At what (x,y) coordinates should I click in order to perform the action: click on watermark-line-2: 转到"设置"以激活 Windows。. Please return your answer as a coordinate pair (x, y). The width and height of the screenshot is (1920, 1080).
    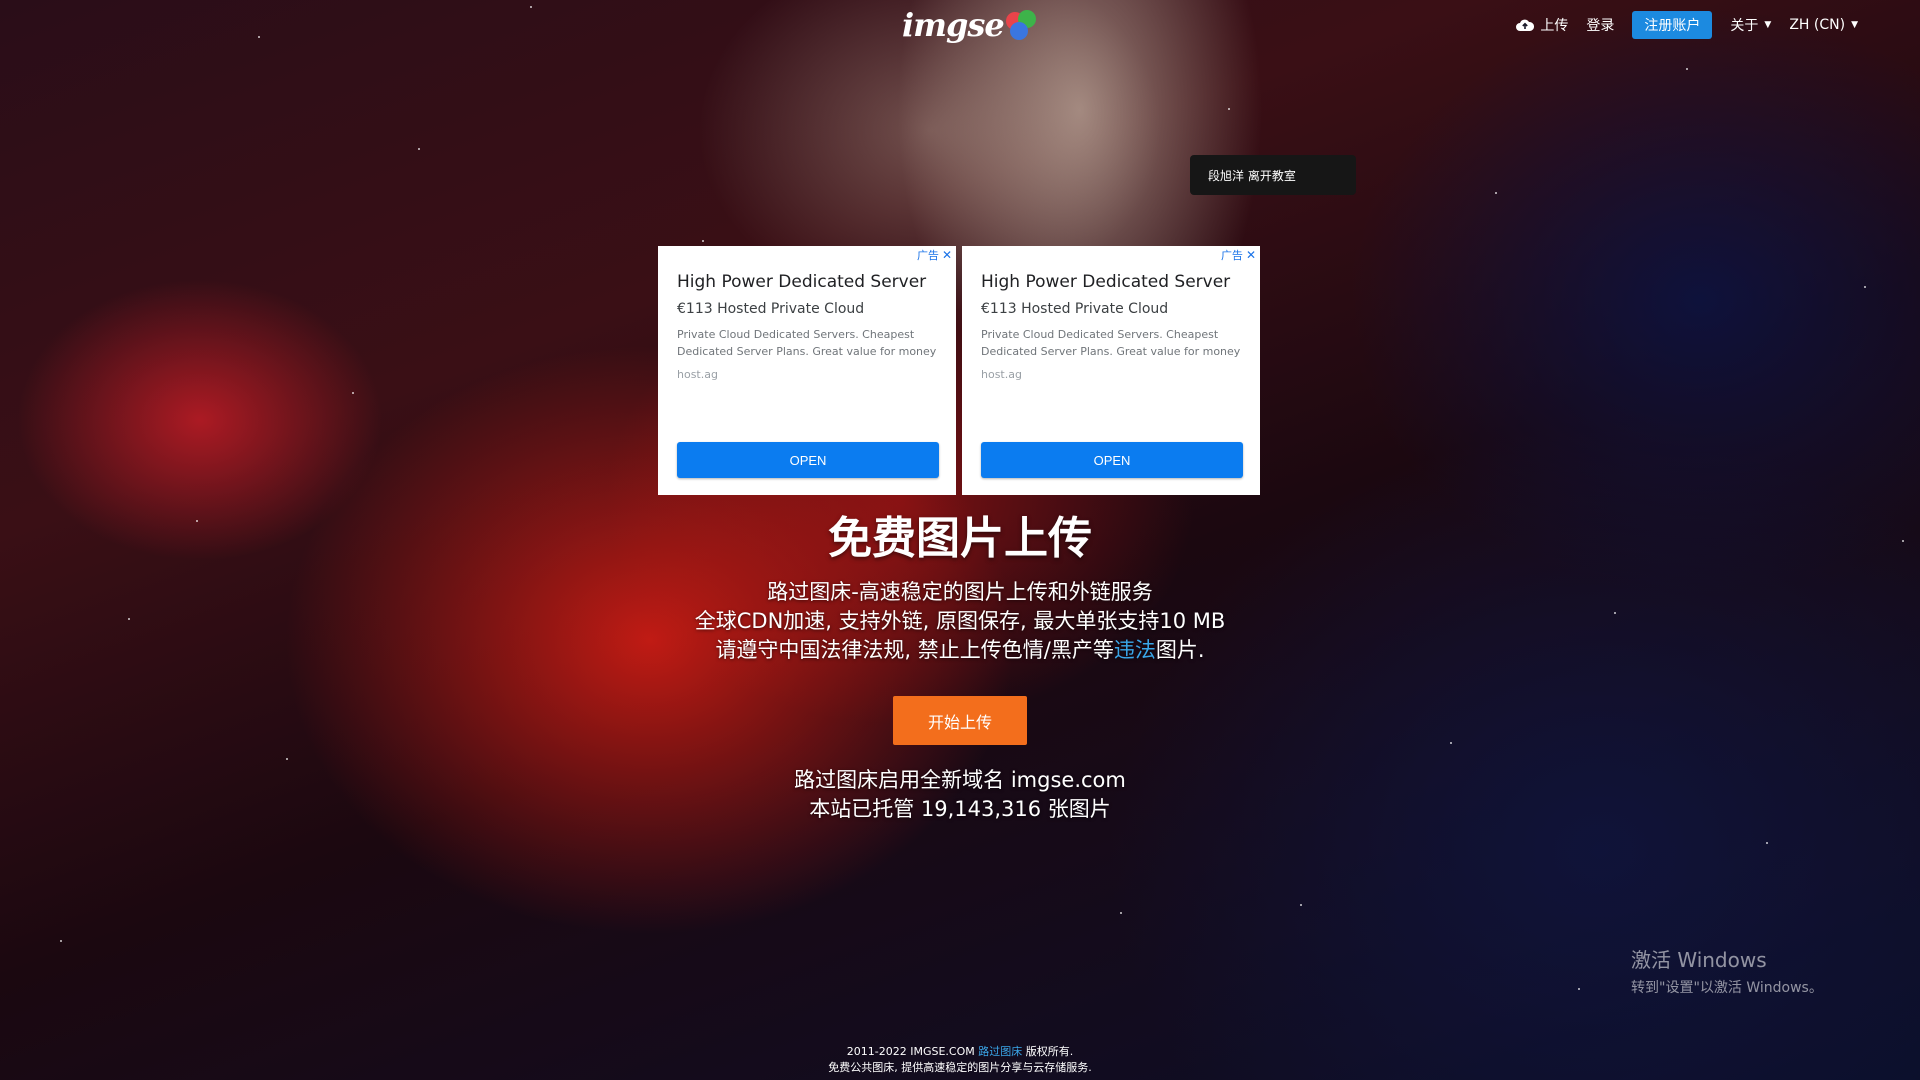
    Looking at the image, I should click on (1727, 988).